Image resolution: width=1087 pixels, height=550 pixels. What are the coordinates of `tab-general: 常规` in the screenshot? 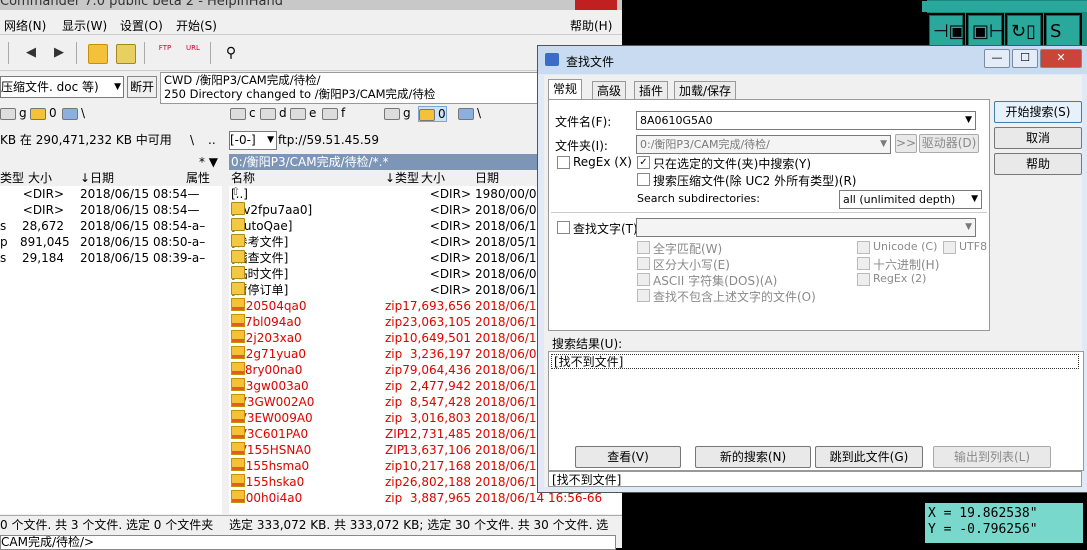 It's located at (565, 89).